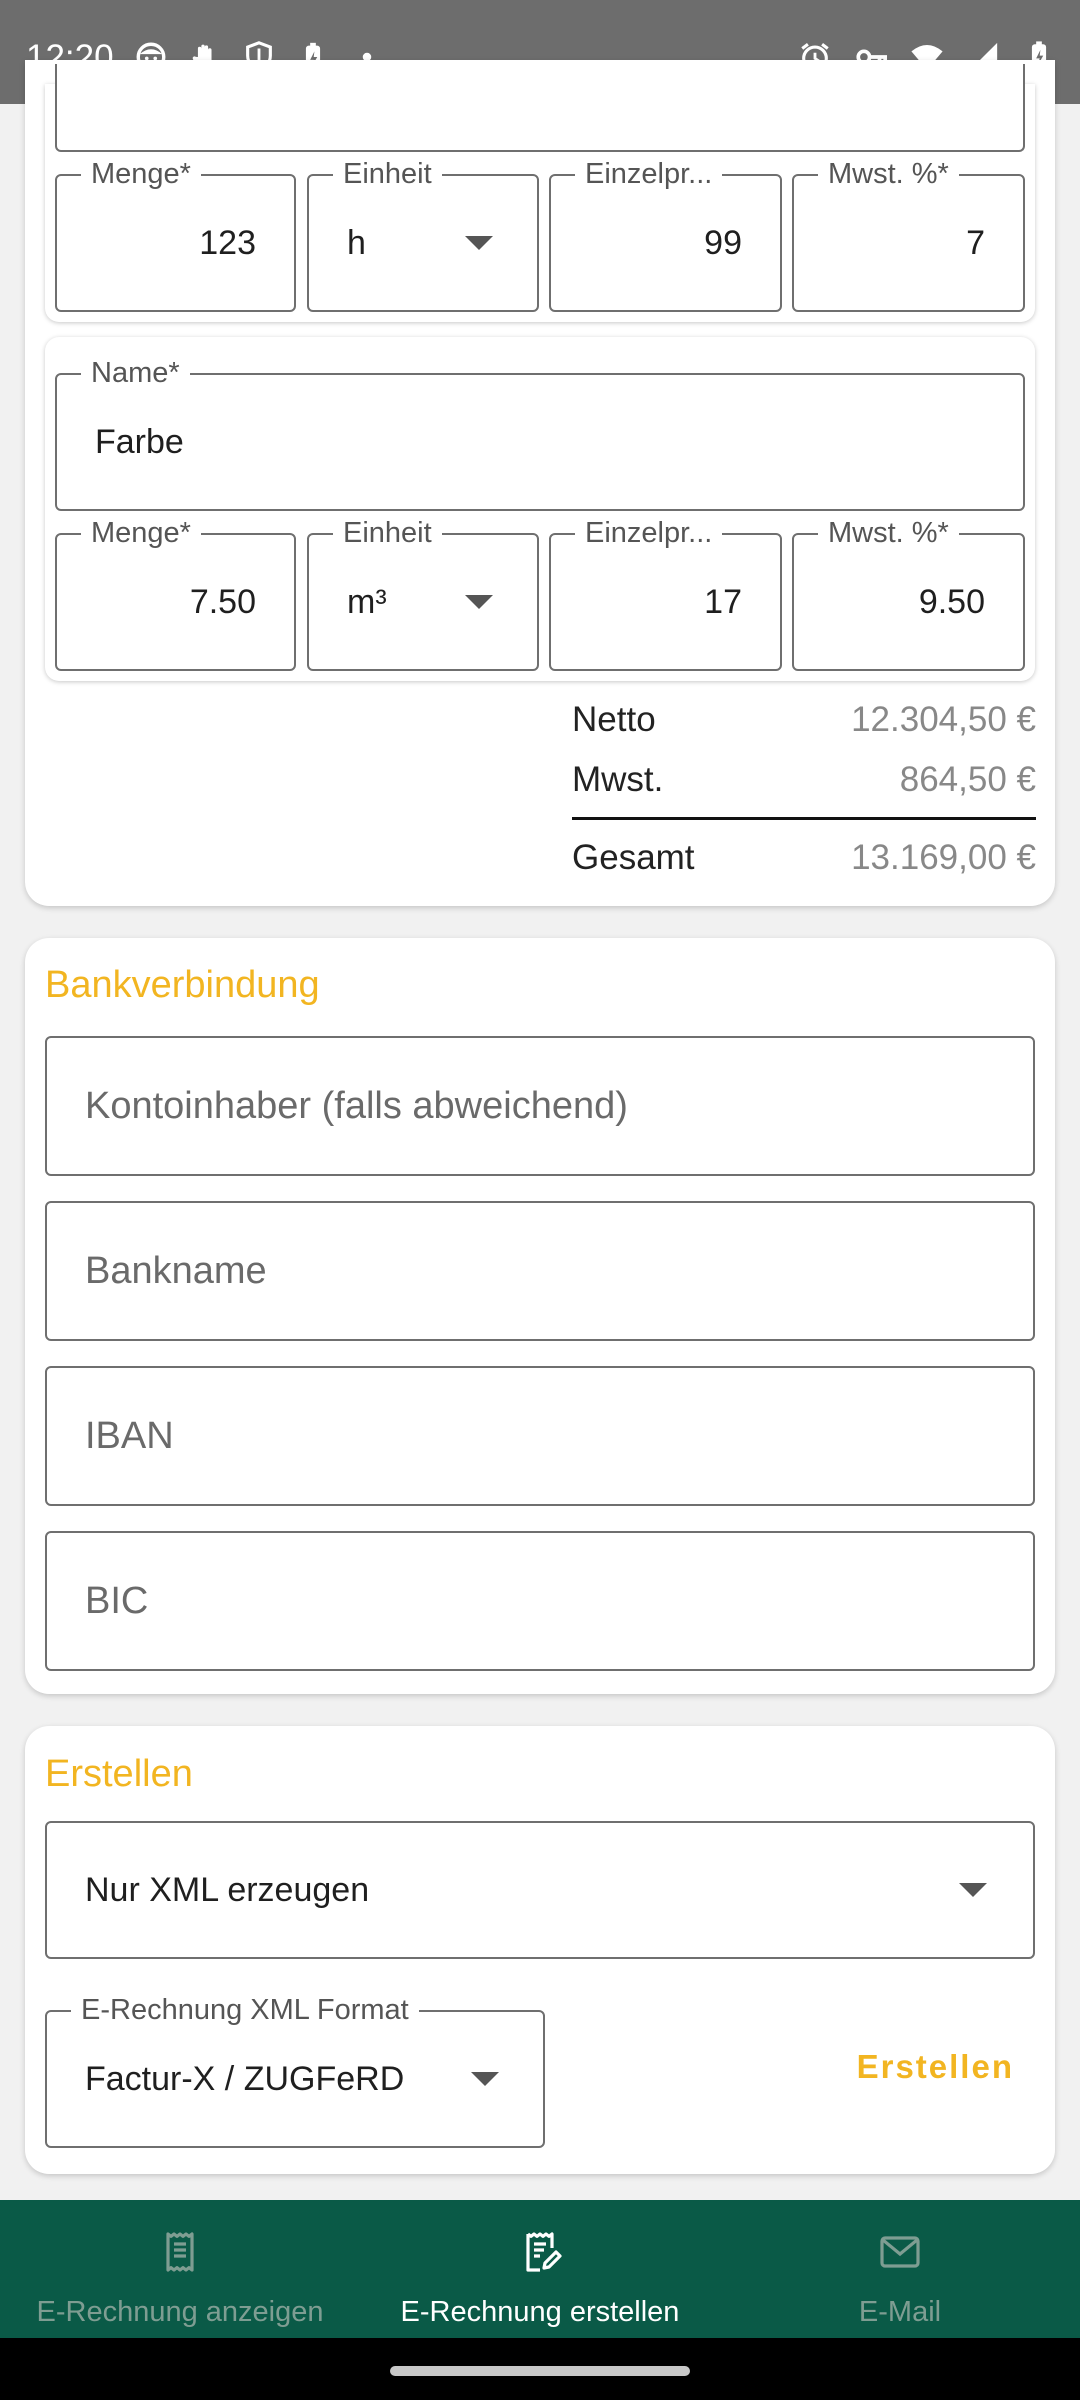 The height and width of the screenshot is (2400, 1080). What do you see at coordinates (951, 601) in the screenshot?
I see `item-vat-value: 9.50` at bounding box center [951, 601].